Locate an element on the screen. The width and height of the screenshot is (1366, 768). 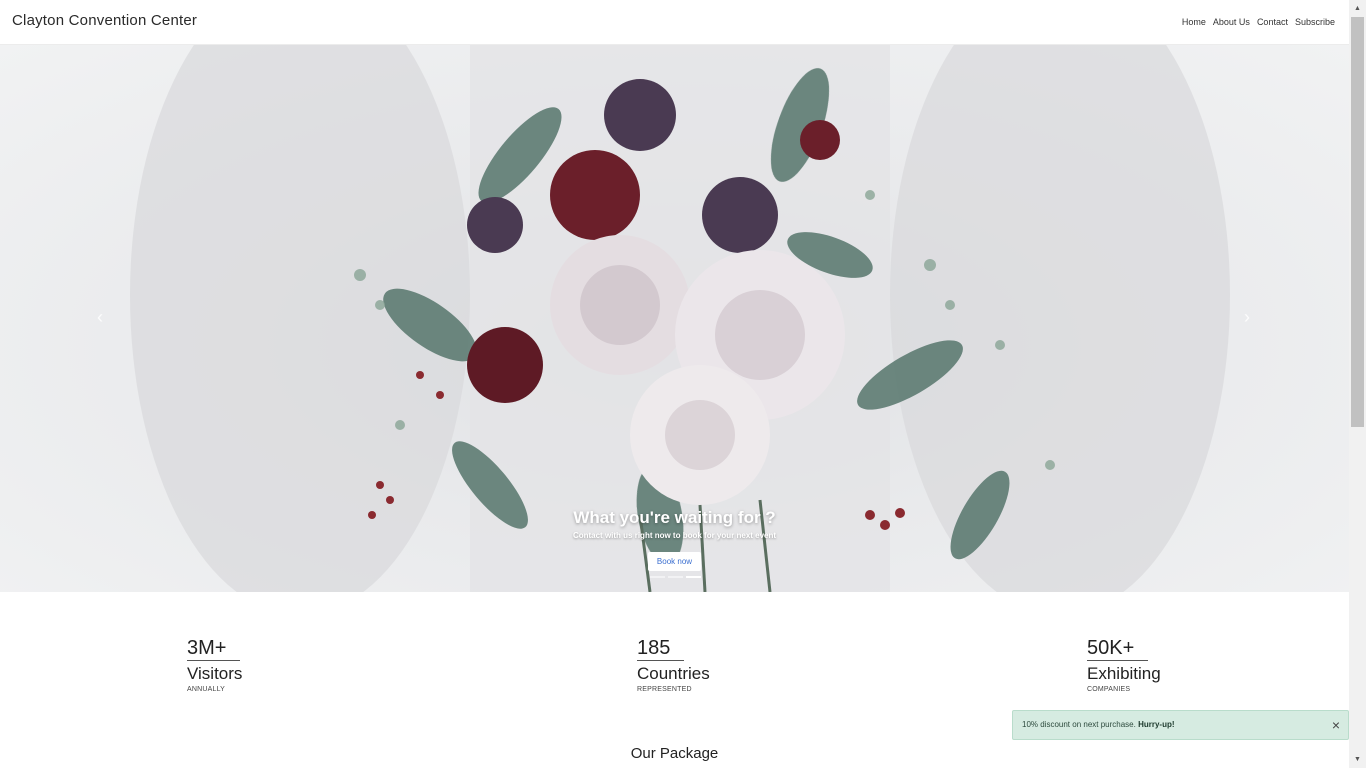
close-icon: × is located at coordinates (1336, 725).